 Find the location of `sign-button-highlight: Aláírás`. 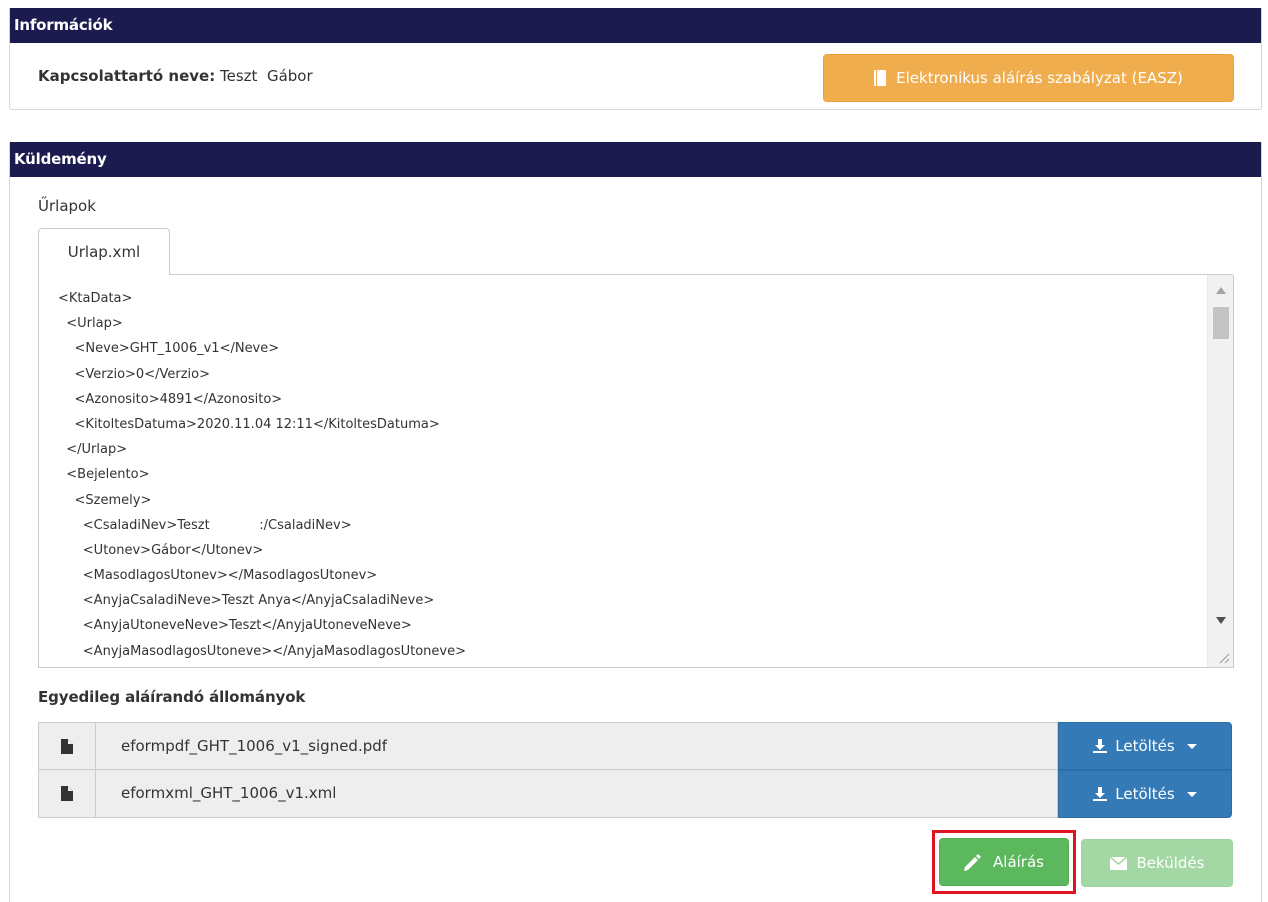

sign-button-highlight: Aláírás is located at coordinates (1004, 862).